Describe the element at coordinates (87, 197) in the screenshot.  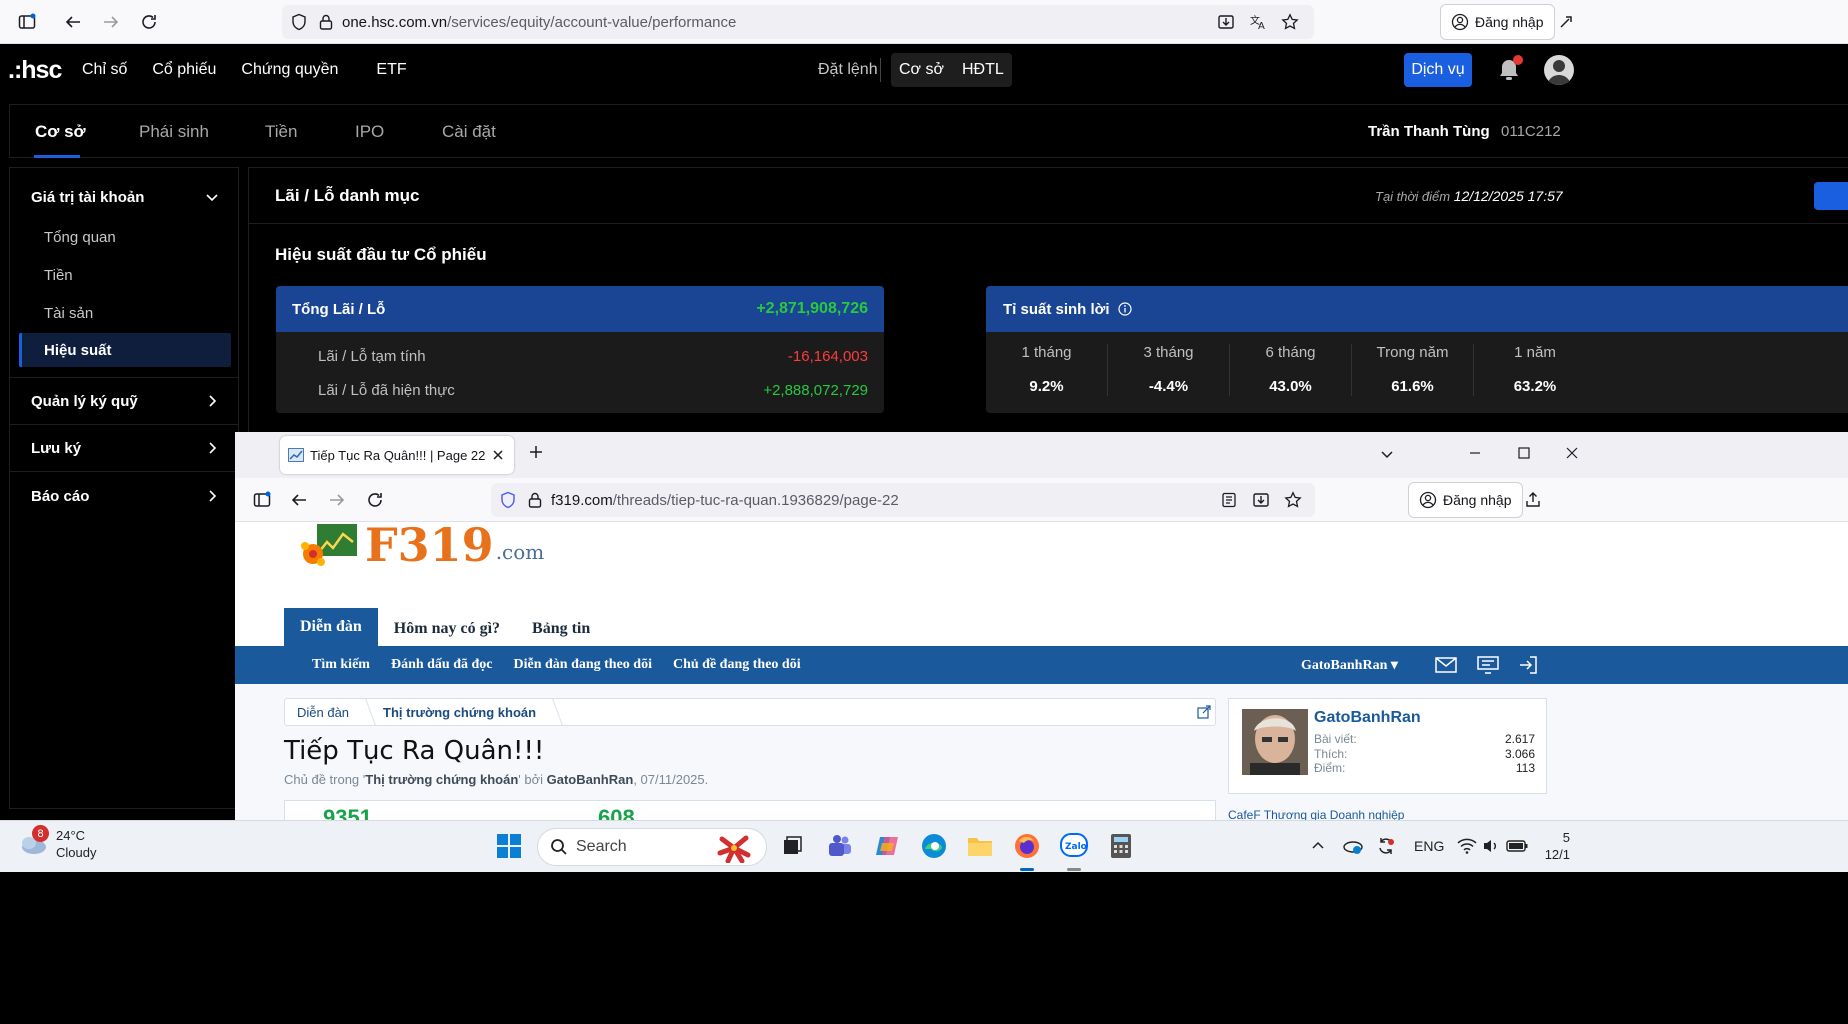
I see `sidebar-account-value: Giá trị tài khoản` at that location.